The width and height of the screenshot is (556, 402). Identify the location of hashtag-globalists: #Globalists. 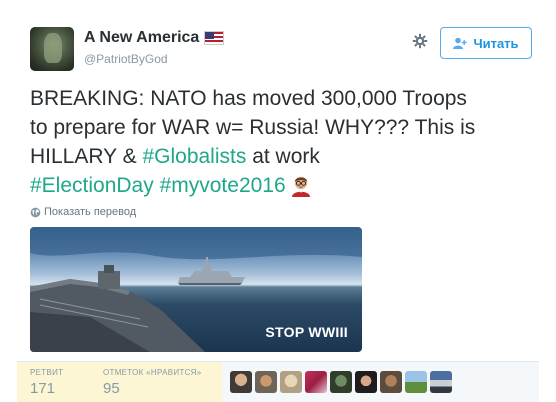
(194, 156).